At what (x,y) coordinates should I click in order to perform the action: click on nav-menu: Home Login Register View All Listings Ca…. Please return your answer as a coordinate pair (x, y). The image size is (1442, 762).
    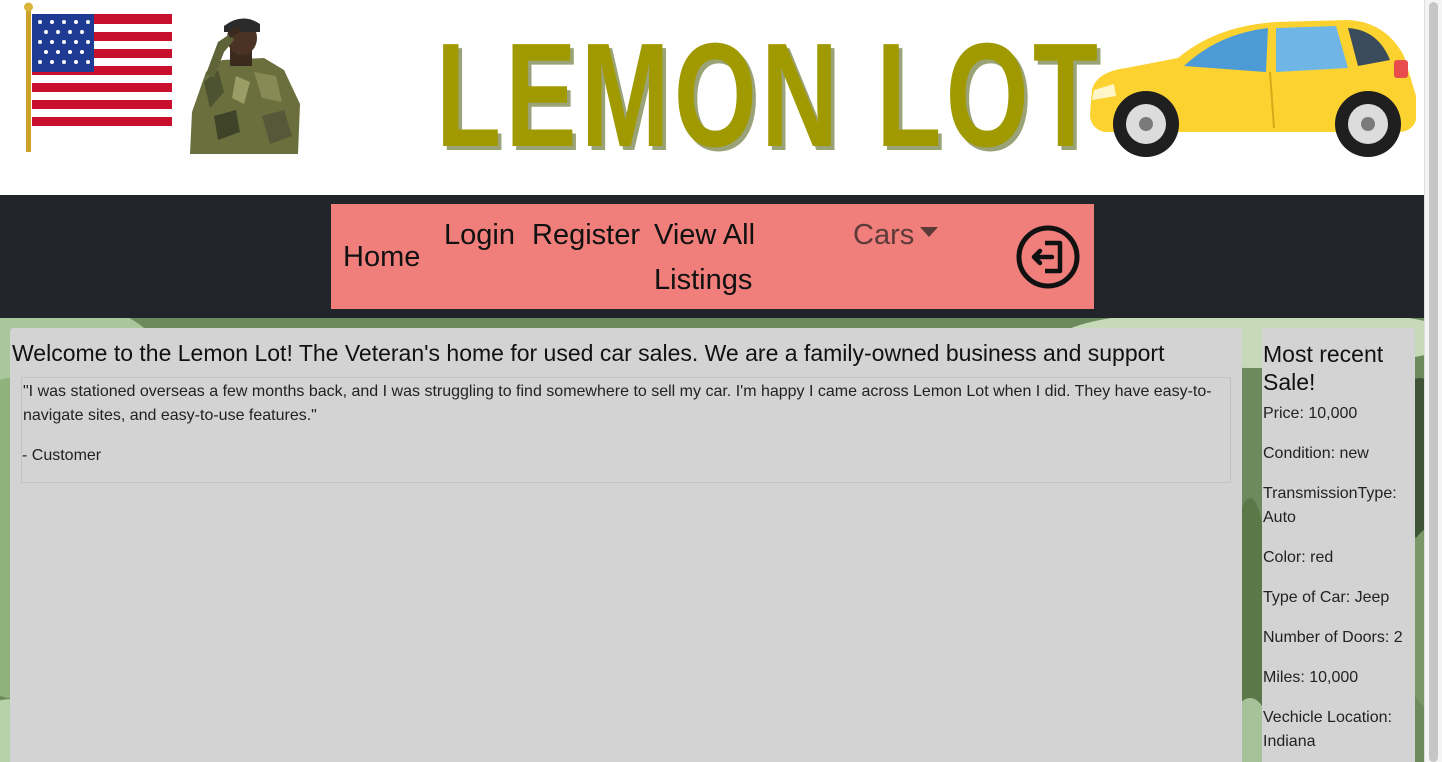
    Looking at the image, I should click on (712, 256).